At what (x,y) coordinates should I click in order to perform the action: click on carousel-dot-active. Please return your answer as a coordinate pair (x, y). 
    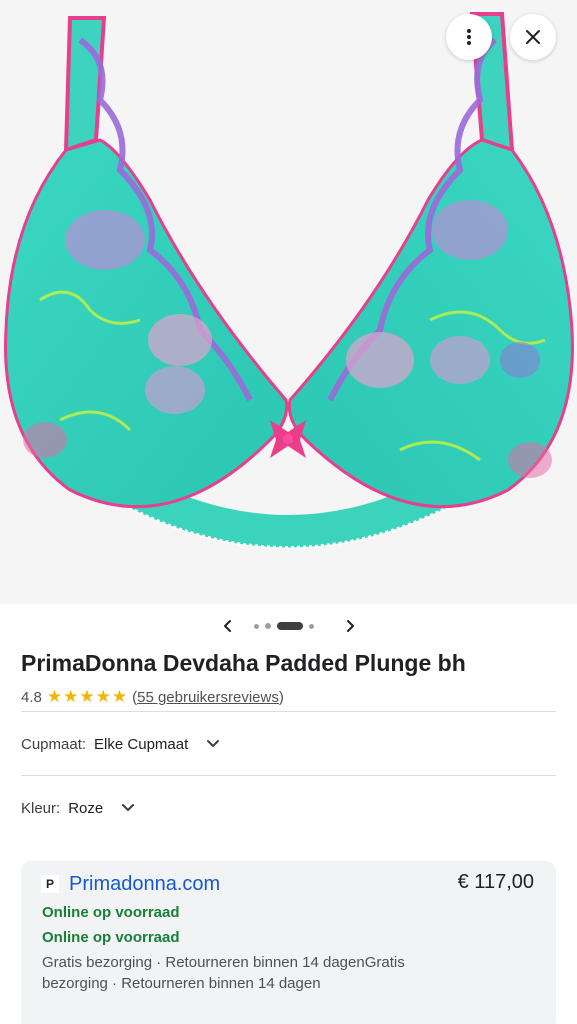
    Looking at the image, I should click on (290, 626).